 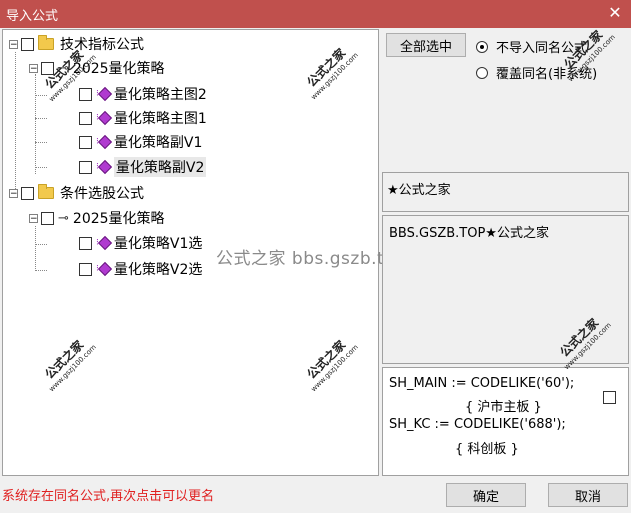 I want to click on tree-leaf: ⁝ 量化策略V2选, so click(x=140, y=269).